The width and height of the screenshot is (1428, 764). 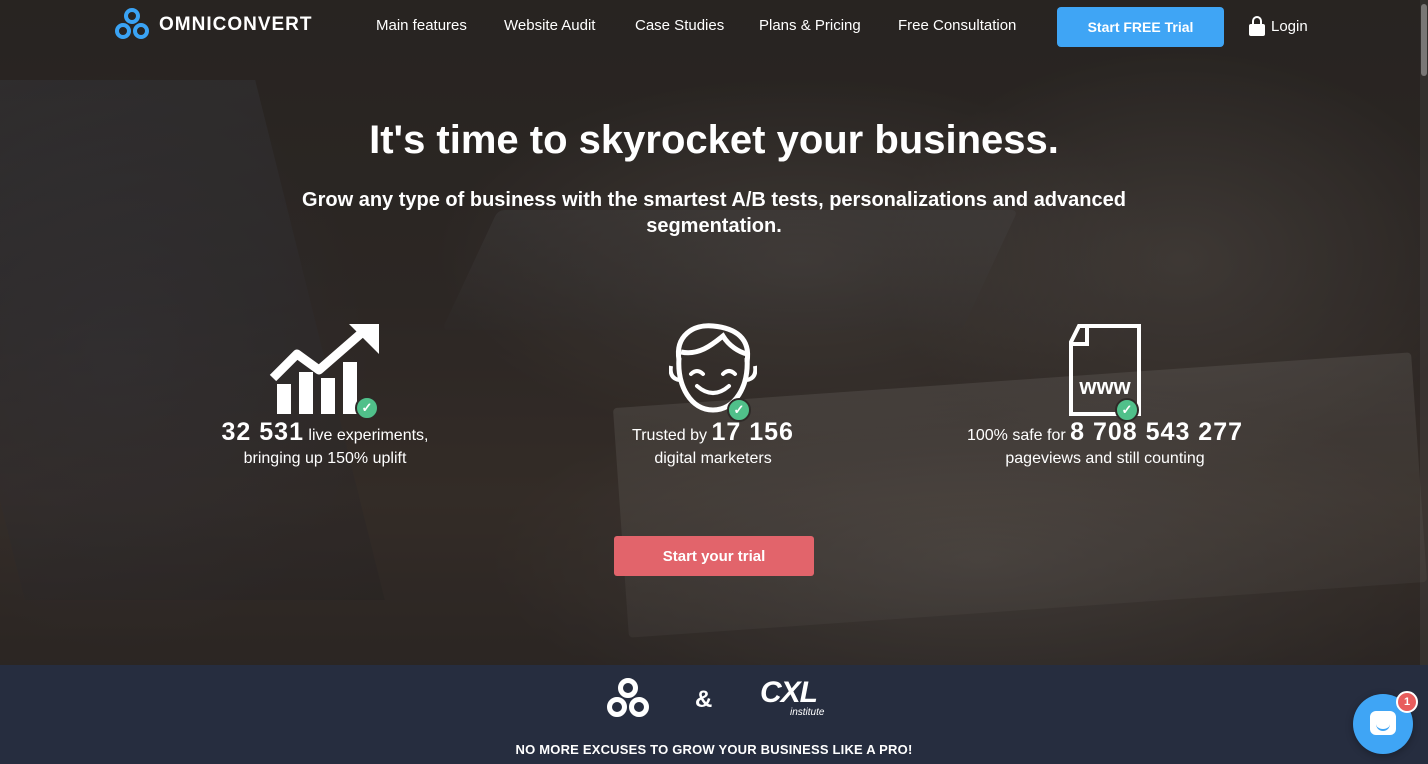 I want to click on stat-marketers-line1: Trusted by 17 156, so click(x=713, y=432).